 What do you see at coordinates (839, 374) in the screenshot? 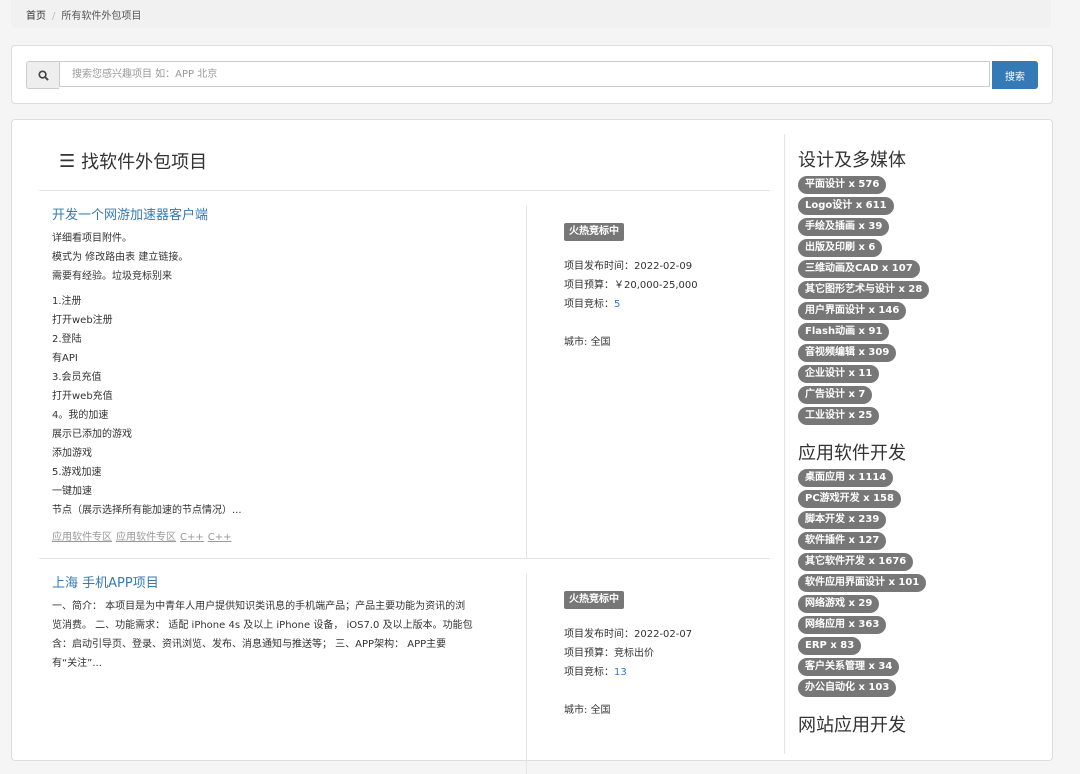
I see `category-tag: 企业设计 x 11` at bounding box center [839, 374].